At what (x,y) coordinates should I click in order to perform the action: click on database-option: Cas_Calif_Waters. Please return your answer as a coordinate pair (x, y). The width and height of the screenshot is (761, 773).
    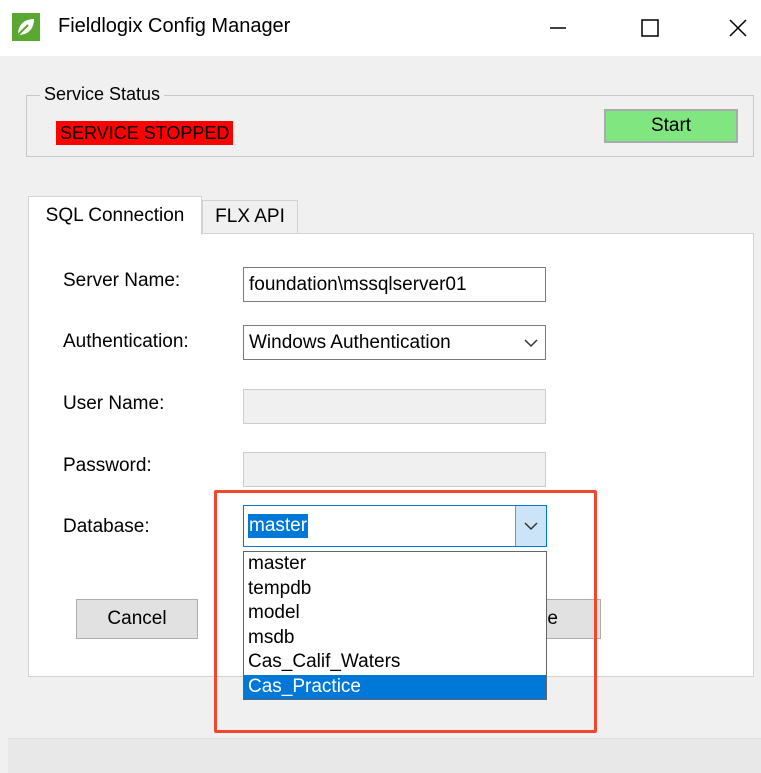
    Looking at the image, I should click on (395, 662).